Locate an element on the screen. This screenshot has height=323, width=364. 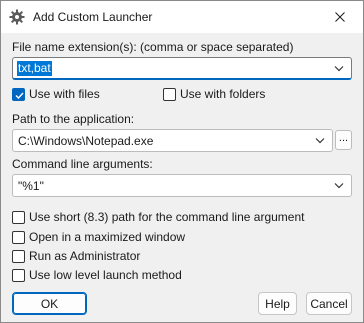
close-icon is located at coordinates (340, 16).